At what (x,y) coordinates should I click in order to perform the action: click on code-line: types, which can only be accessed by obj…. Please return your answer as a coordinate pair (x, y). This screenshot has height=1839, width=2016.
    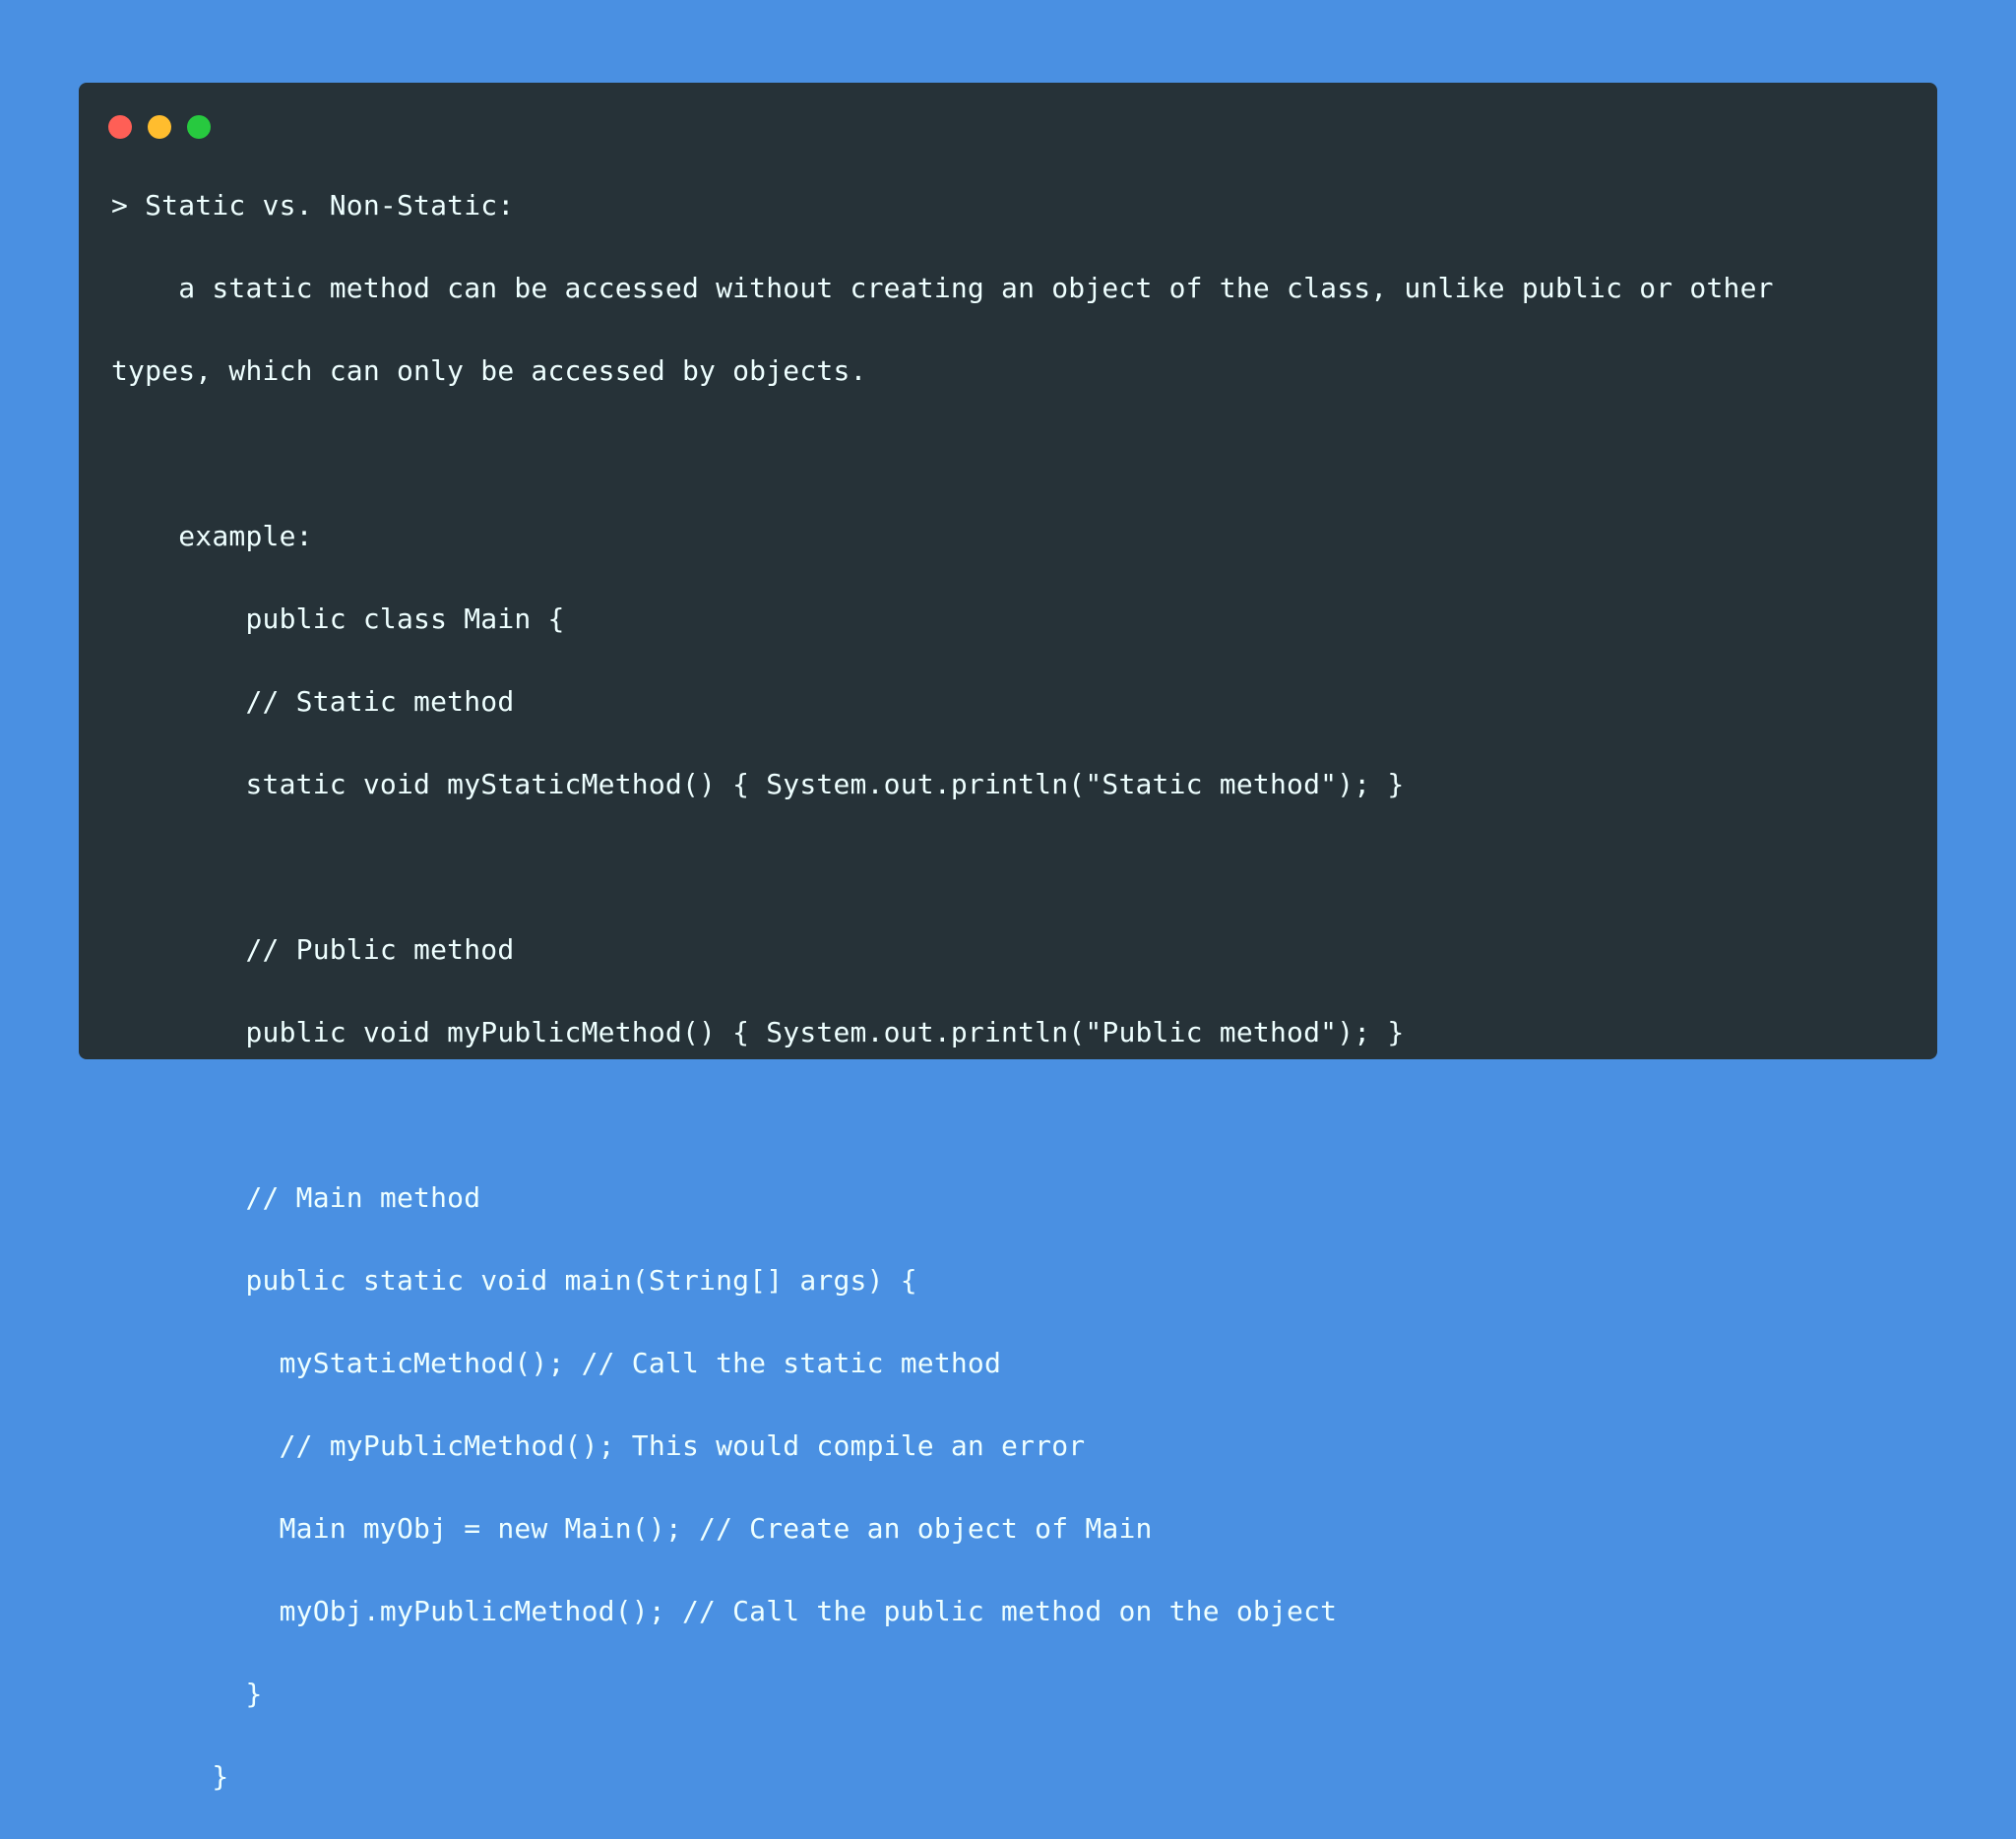
    Looking at the image, I should click on (489, 370).